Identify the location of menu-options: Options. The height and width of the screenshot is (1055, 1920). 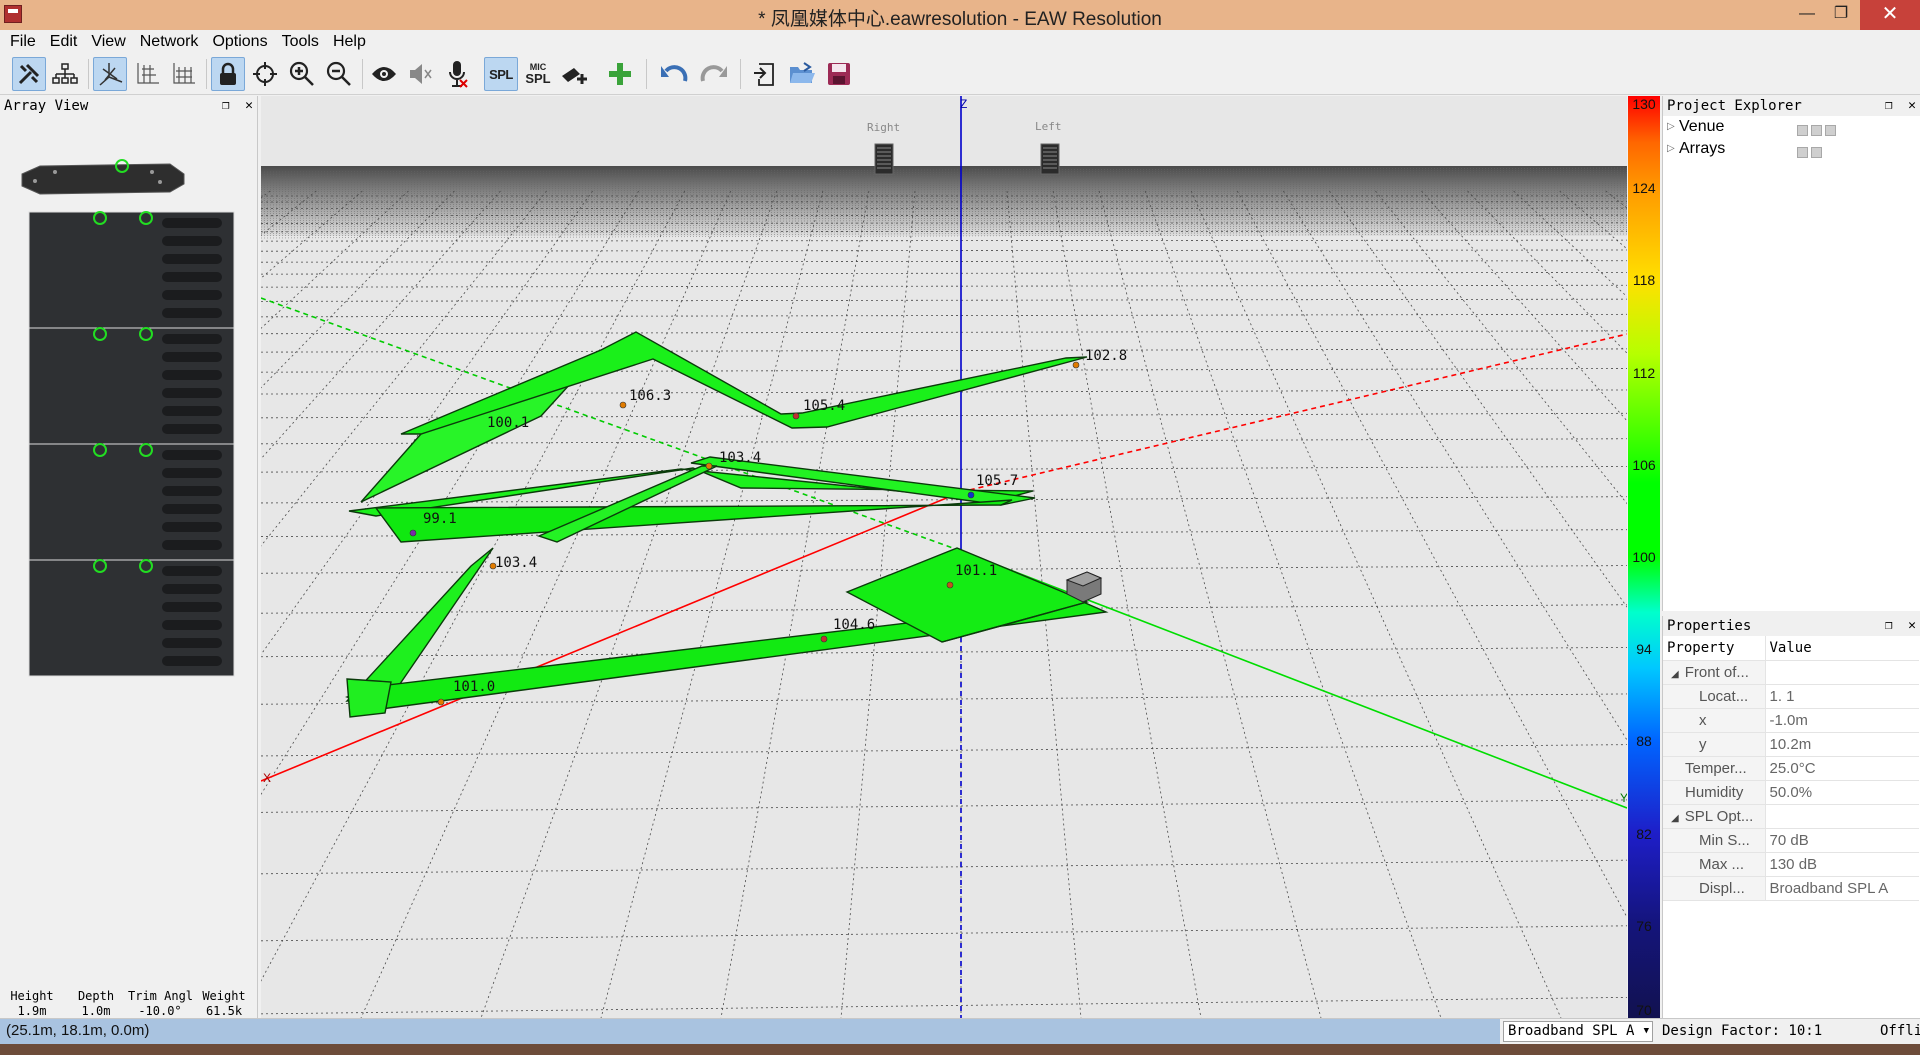
(239, 42).